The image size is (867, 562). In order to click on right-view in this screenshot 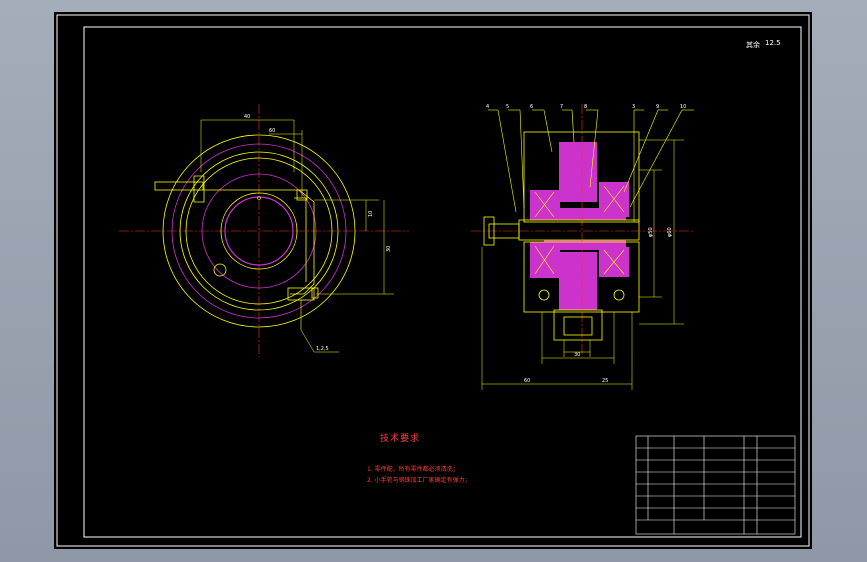, I will do `click(582, 247)`.